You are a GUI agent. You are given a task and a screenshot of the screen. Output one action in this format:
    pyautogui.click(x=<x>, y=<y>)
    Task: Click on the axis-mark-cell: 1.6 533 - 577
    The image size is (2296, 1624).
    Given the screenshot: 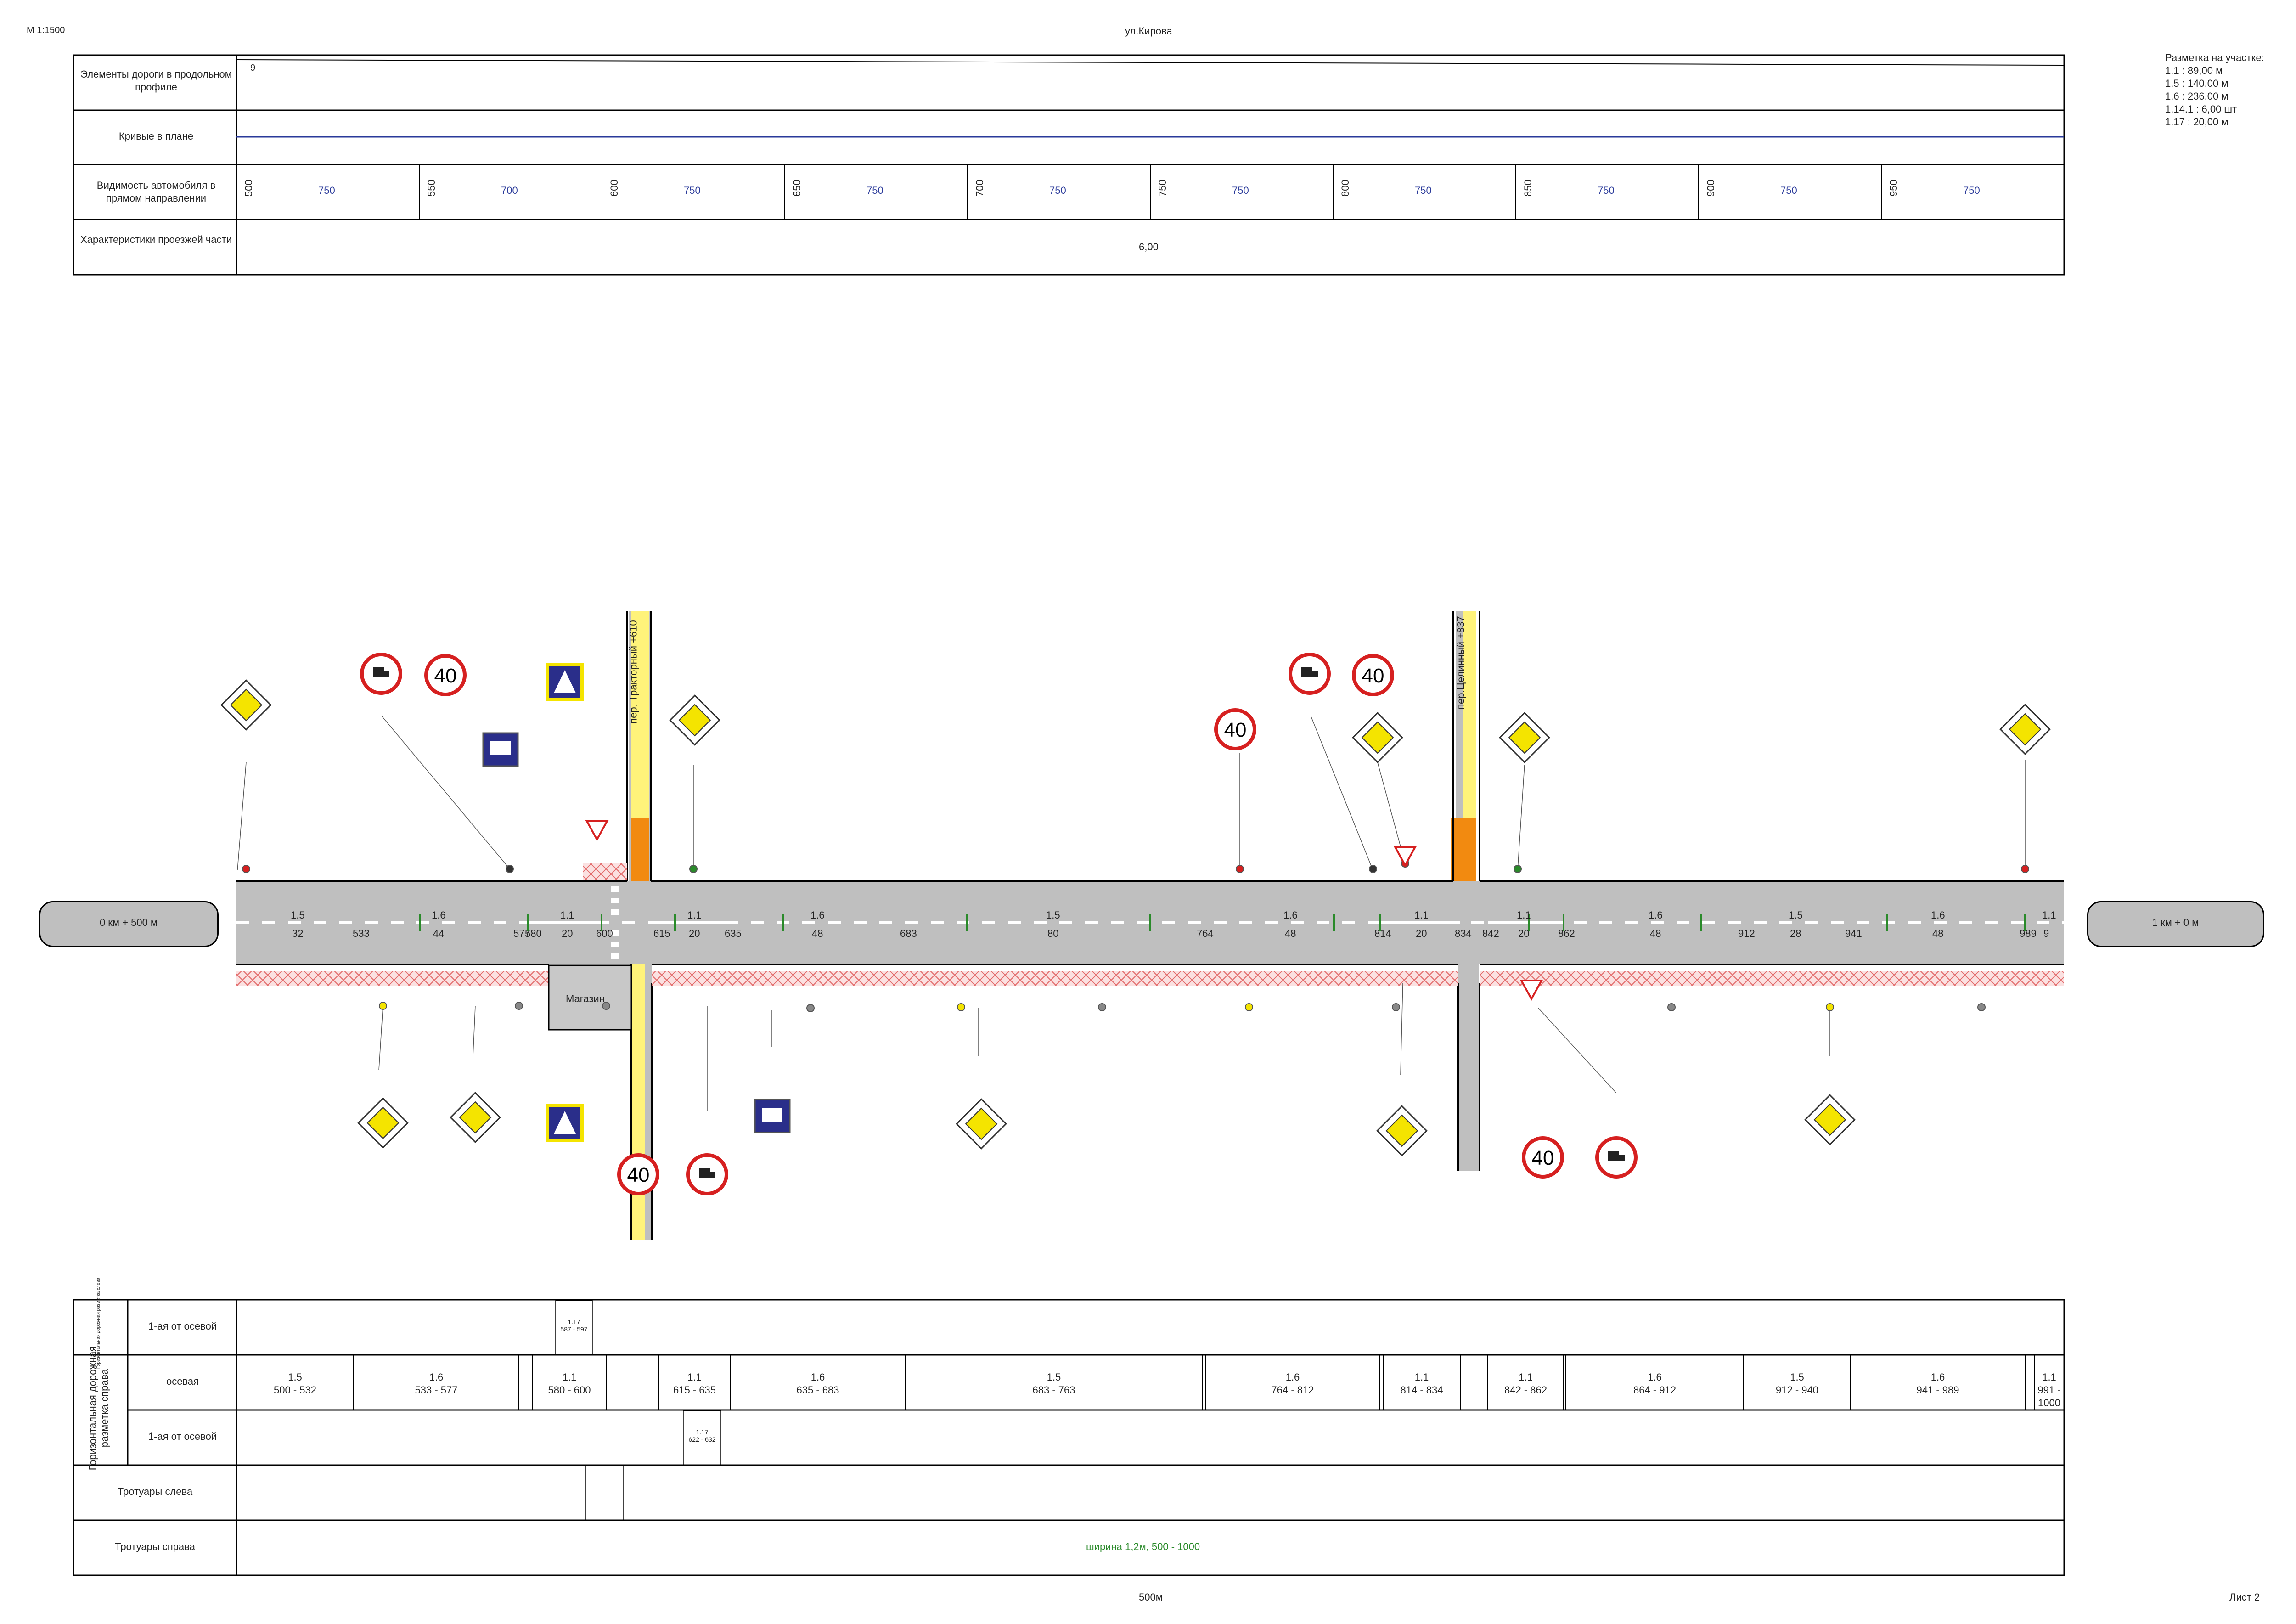 What is the action you would take?
    pyautogui.click(x=436, y=1384)
    